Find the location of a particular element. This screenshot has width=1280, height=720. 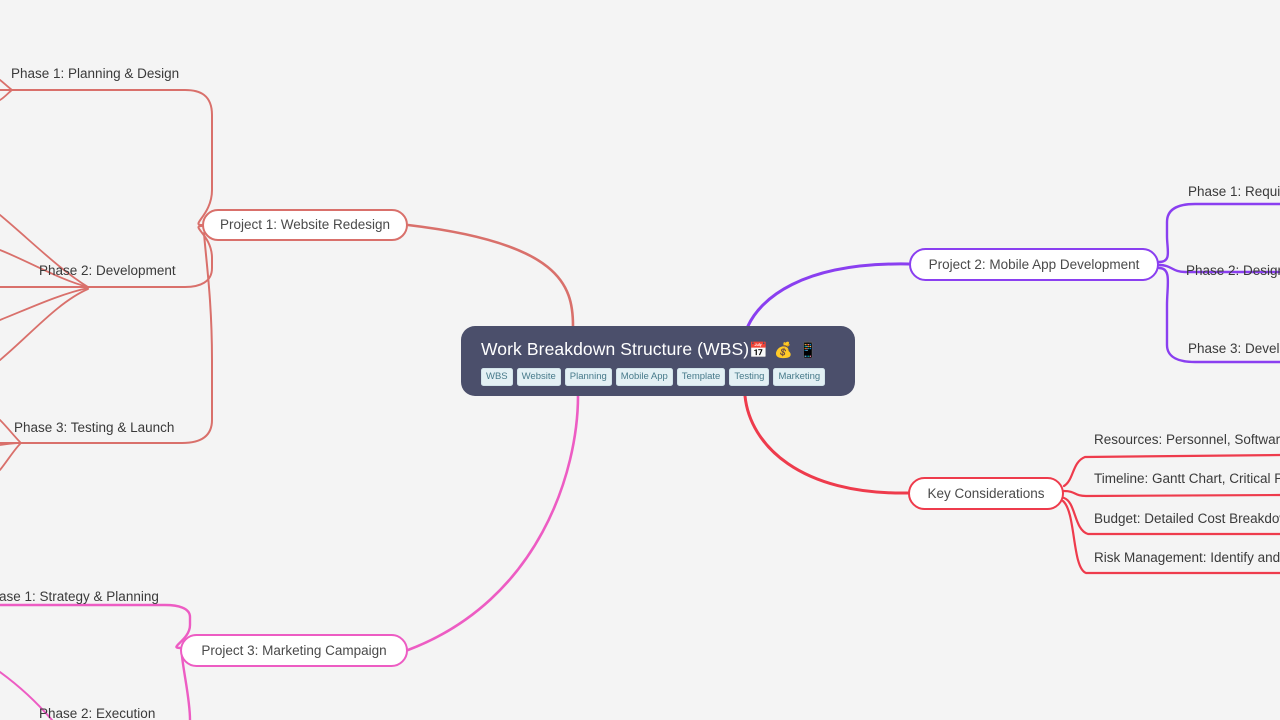

link-project2-child1 is located at coordinates (1218, 233).